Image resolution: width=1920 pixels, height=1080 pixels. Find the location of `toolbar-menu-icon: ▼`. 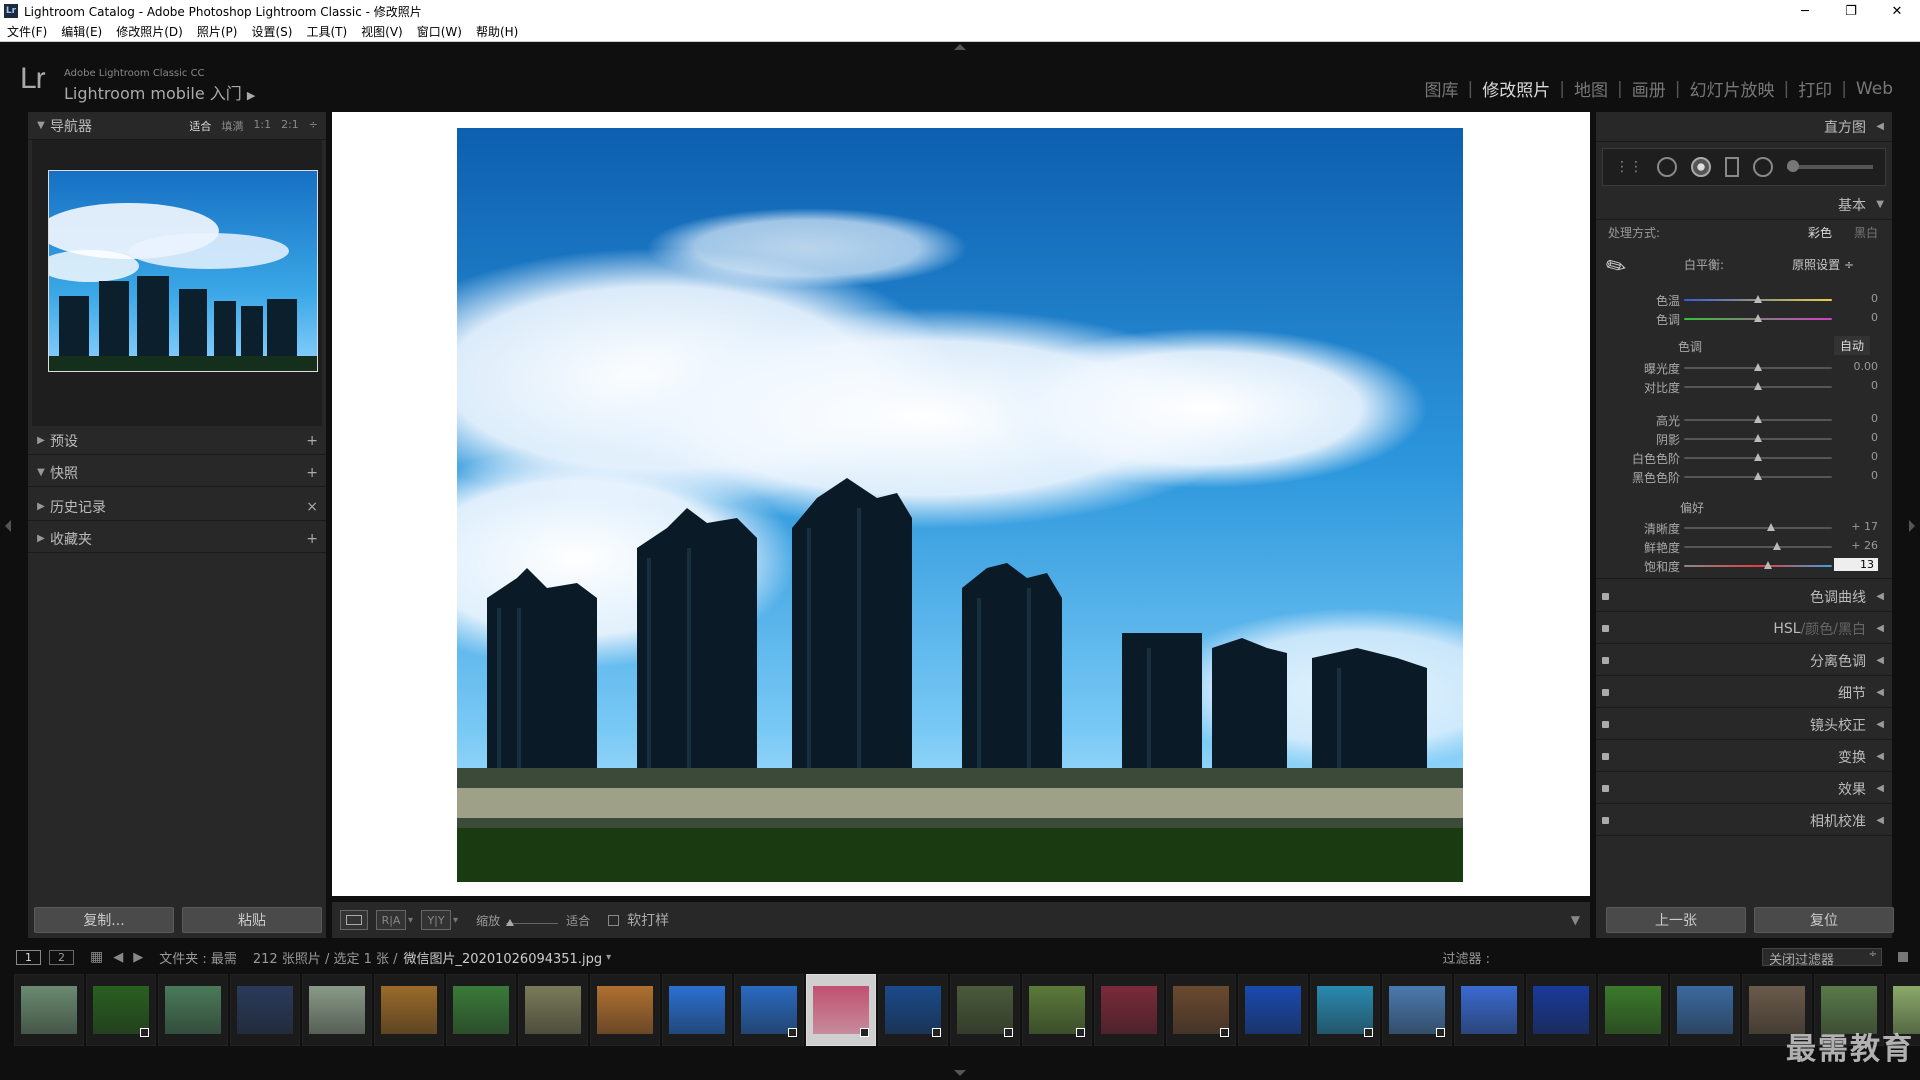

toolbar-menu-icon: ▼ is located at coordinates (1575, 920).